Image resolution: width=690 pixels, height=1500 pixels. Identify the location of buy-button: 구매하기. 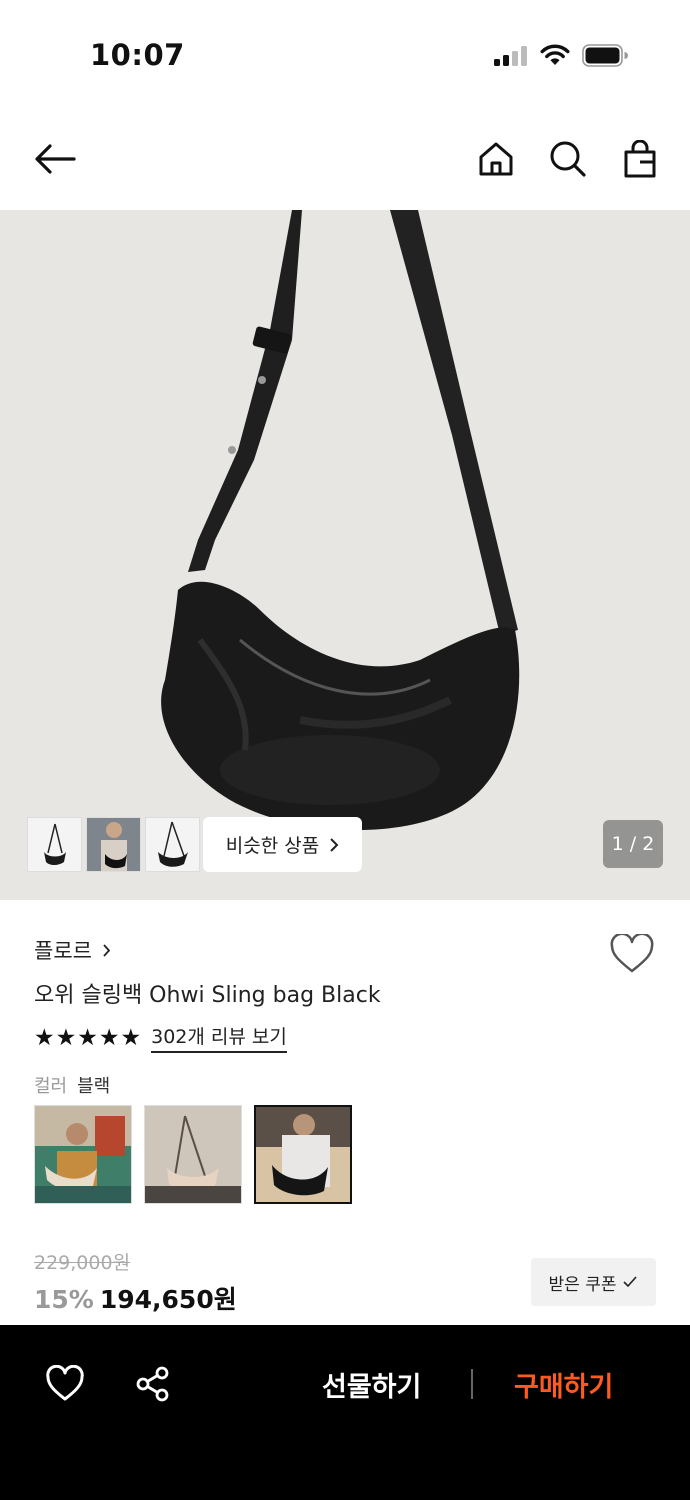
(563, 1384).